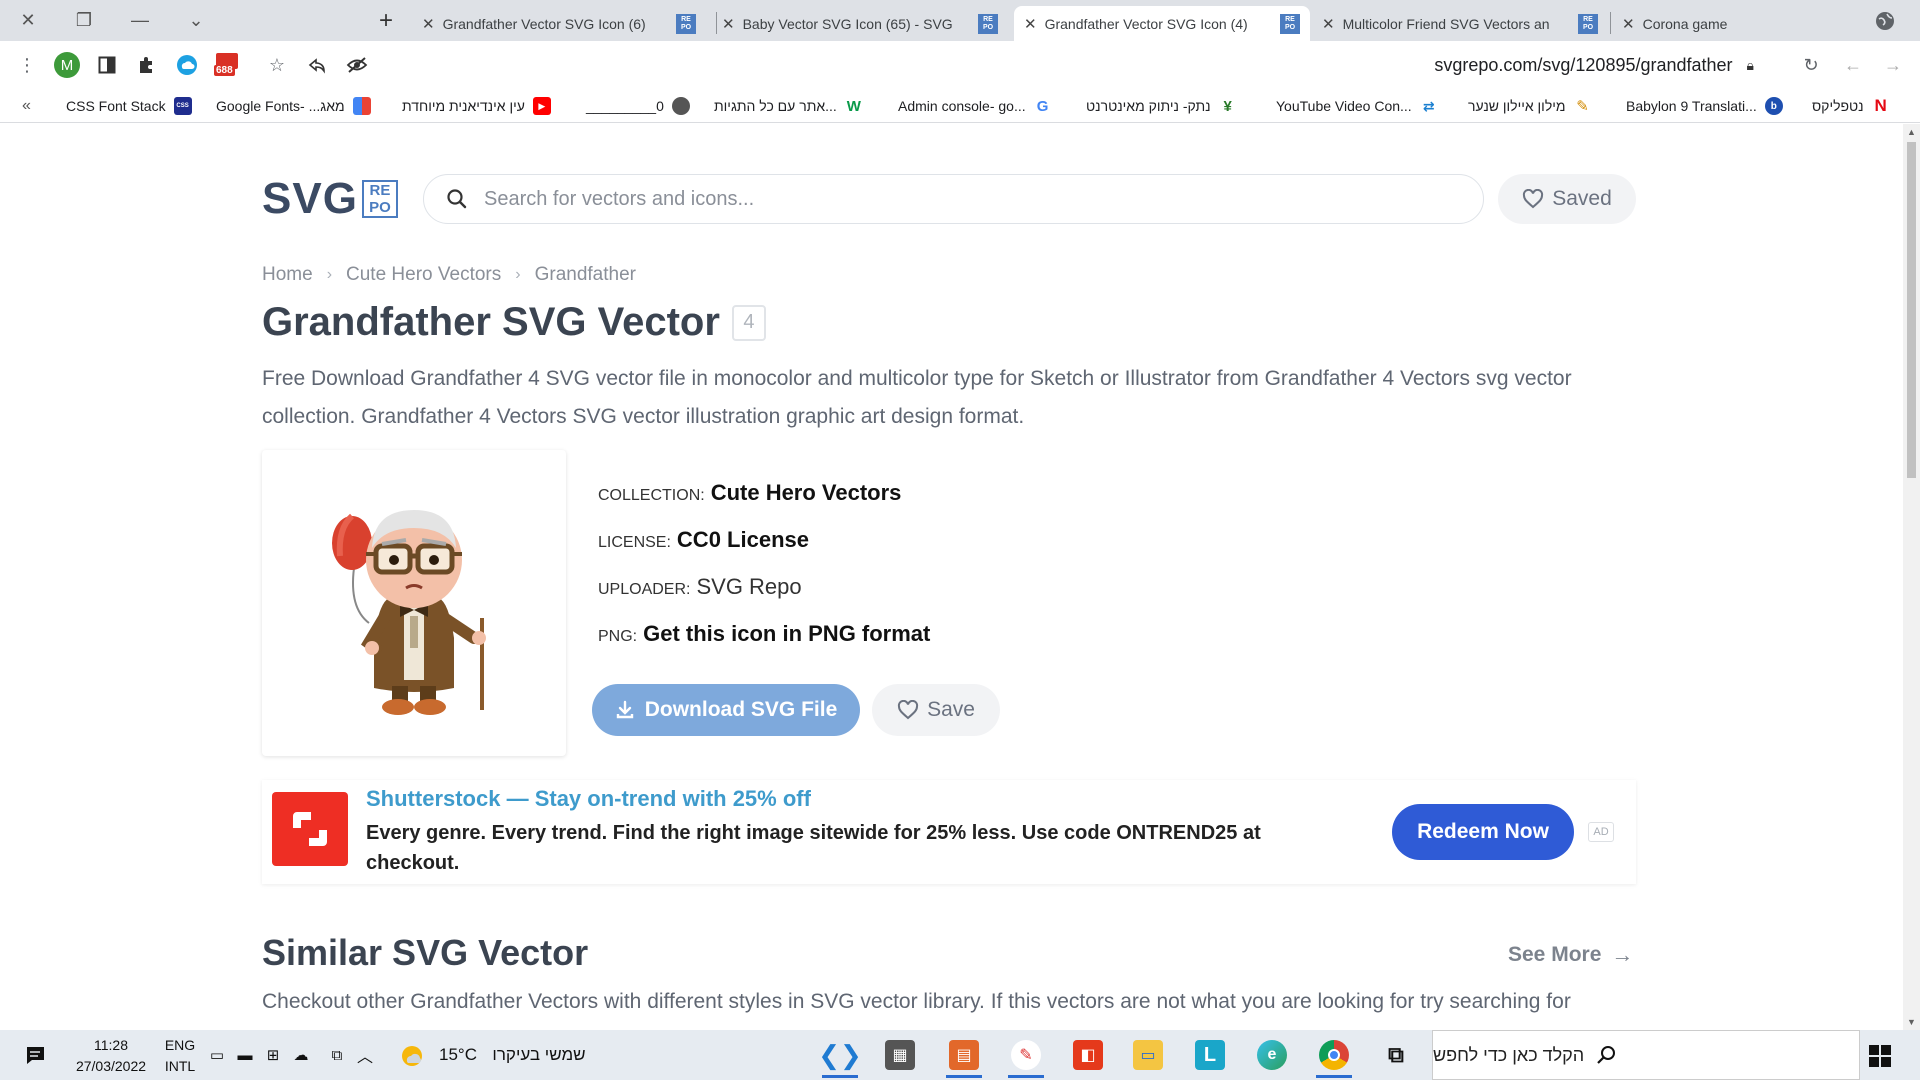  What do you see at coordinates (1911, 577) in the screenshot?
I see `page-scrollbar: ▲ ▼` at bounding box center [1911, 577].